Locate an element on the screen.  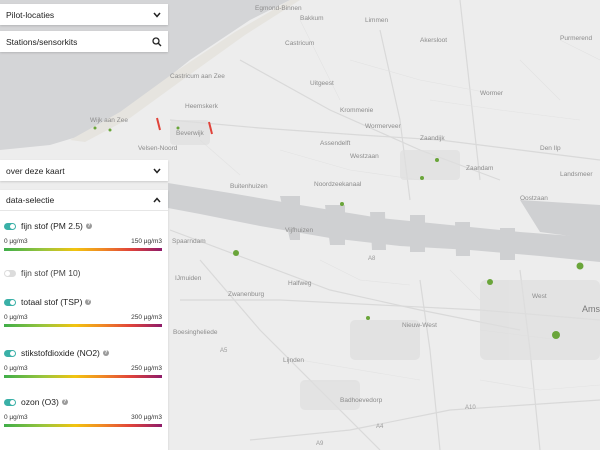
place-label: Akersloot is located at coordinates (433, 40).